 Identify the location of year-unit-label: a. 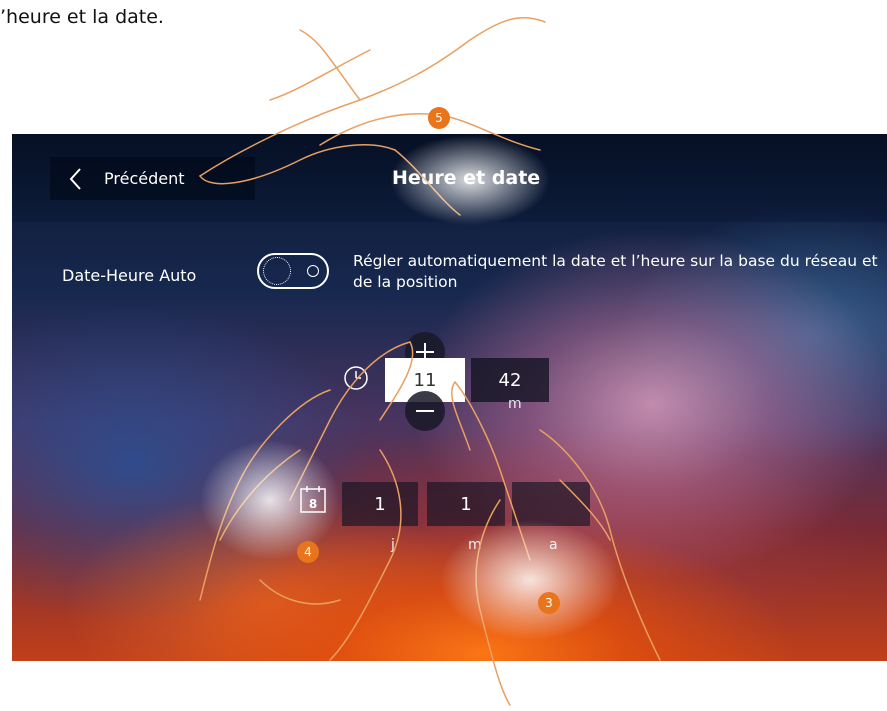
(553, 545).